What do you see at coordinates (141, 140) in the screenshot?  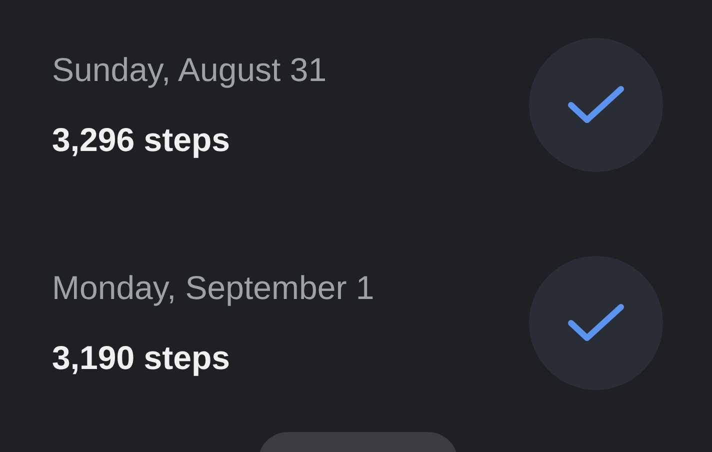 I see `step-count: 3,296 steps` at bounding box center [141, 140].